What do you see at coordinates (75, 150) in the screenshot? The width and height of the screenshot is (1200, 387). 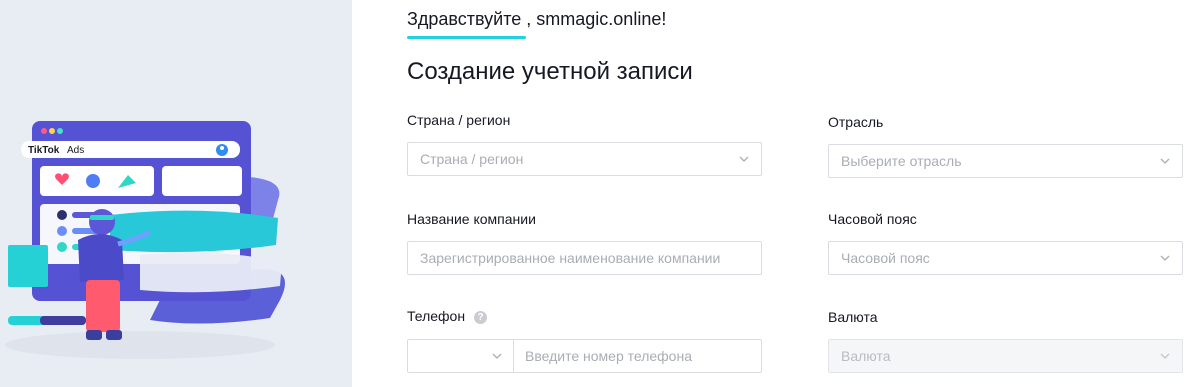 I see `ads-label: Ads` at bounding box center [75, 150].